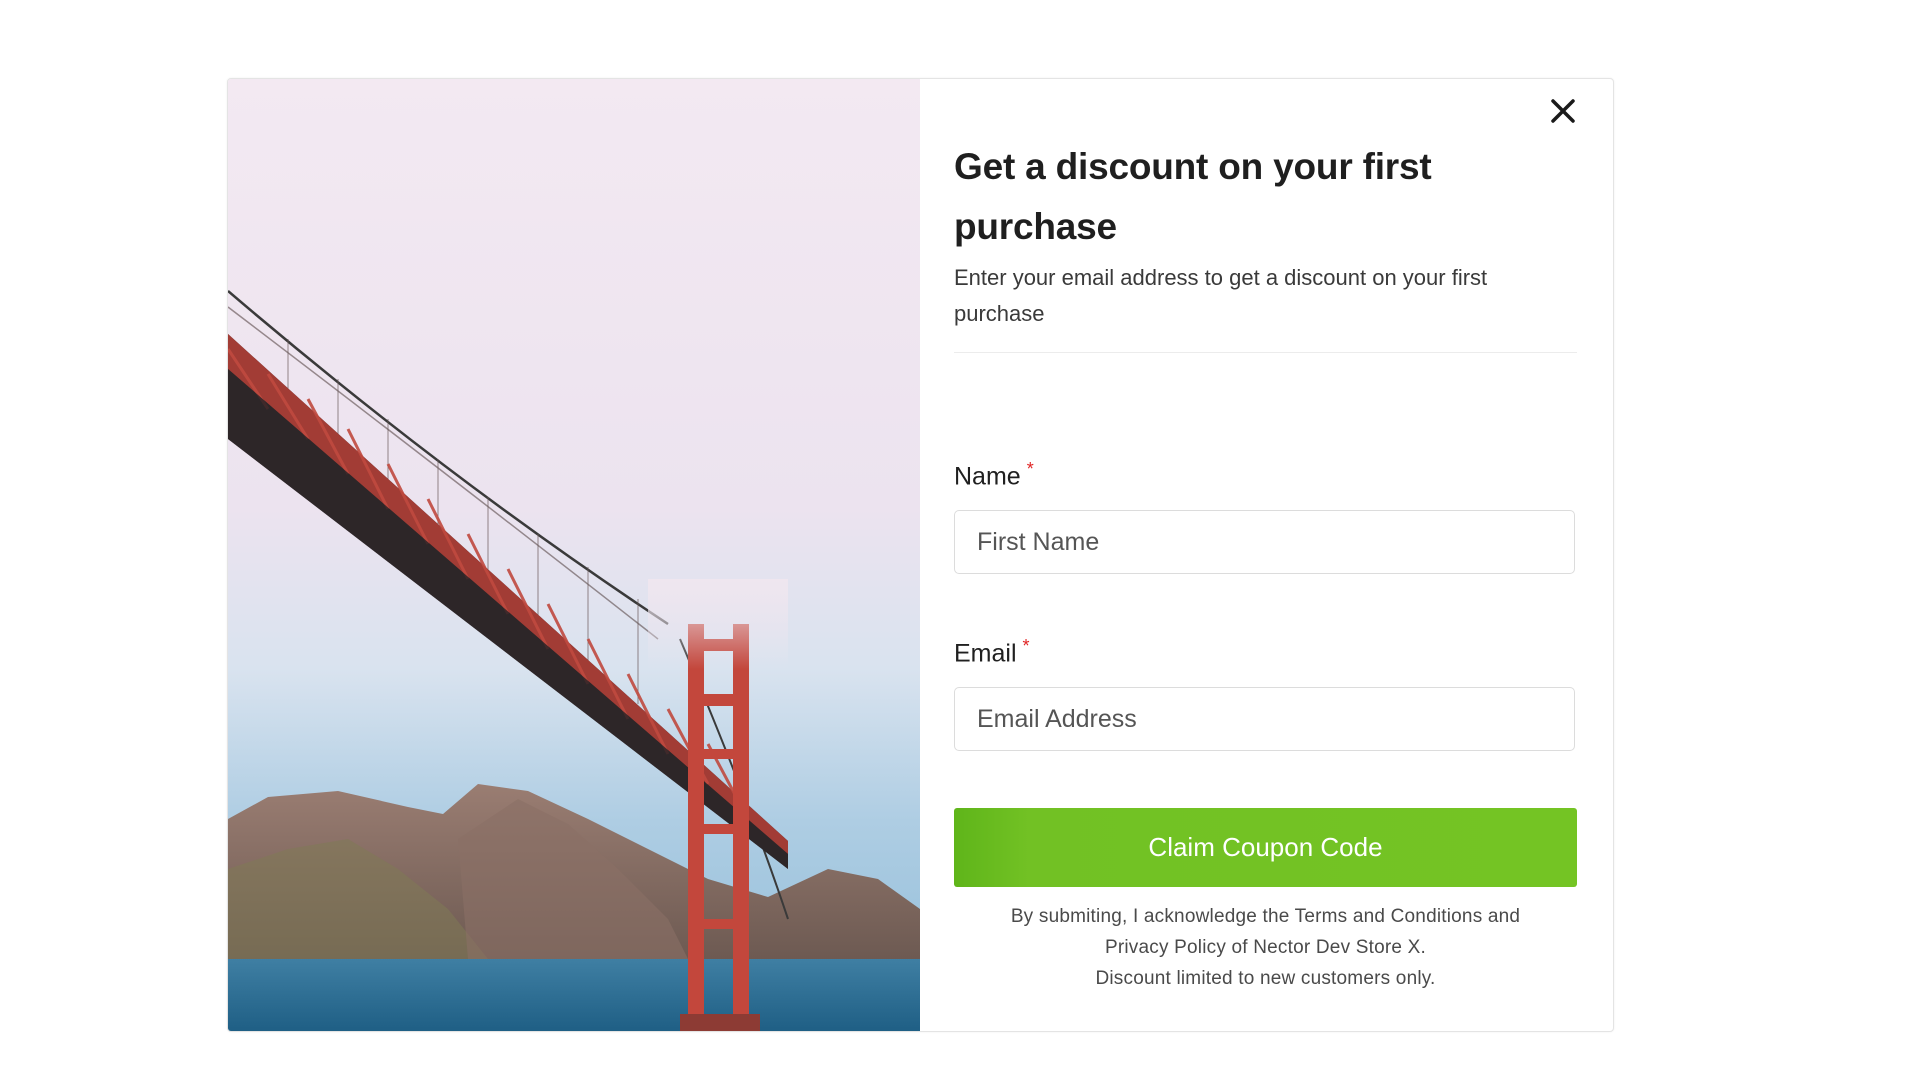 The width and height of the screenshot is (1920, 1080). Describe the element at coordinates (1265, 847) in the screenshot. I see `claim-coupon-button: Claim Coupon Code` at that location.